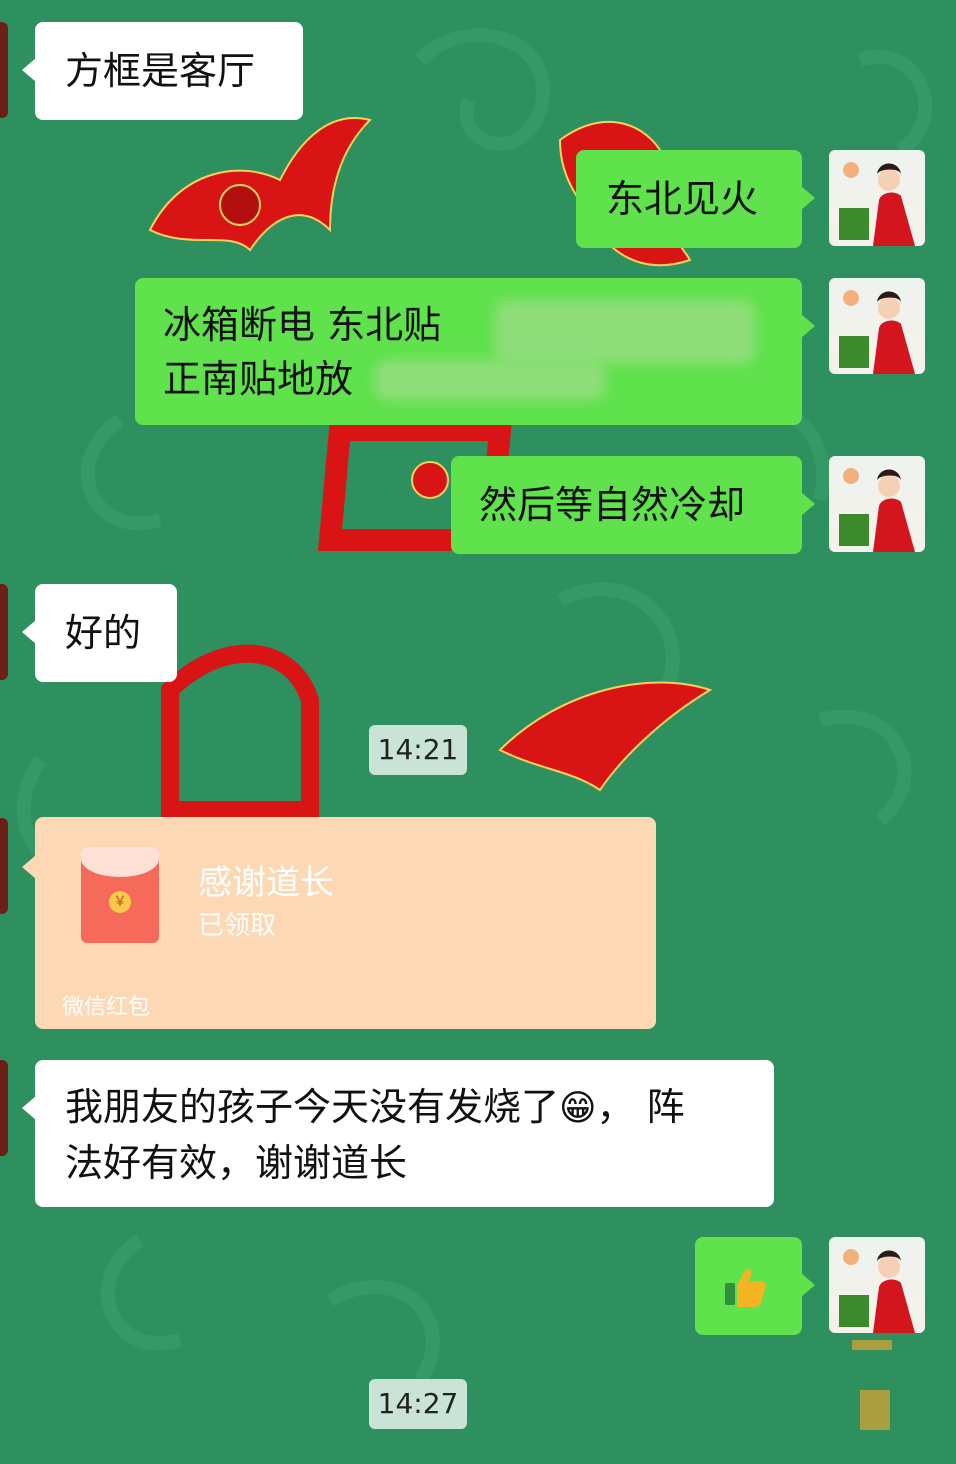 Image resolution: width=956 pixels, height=1464 pixels. I want to click on message-bubble-outgoing: 东北见火, so click(695, 199).